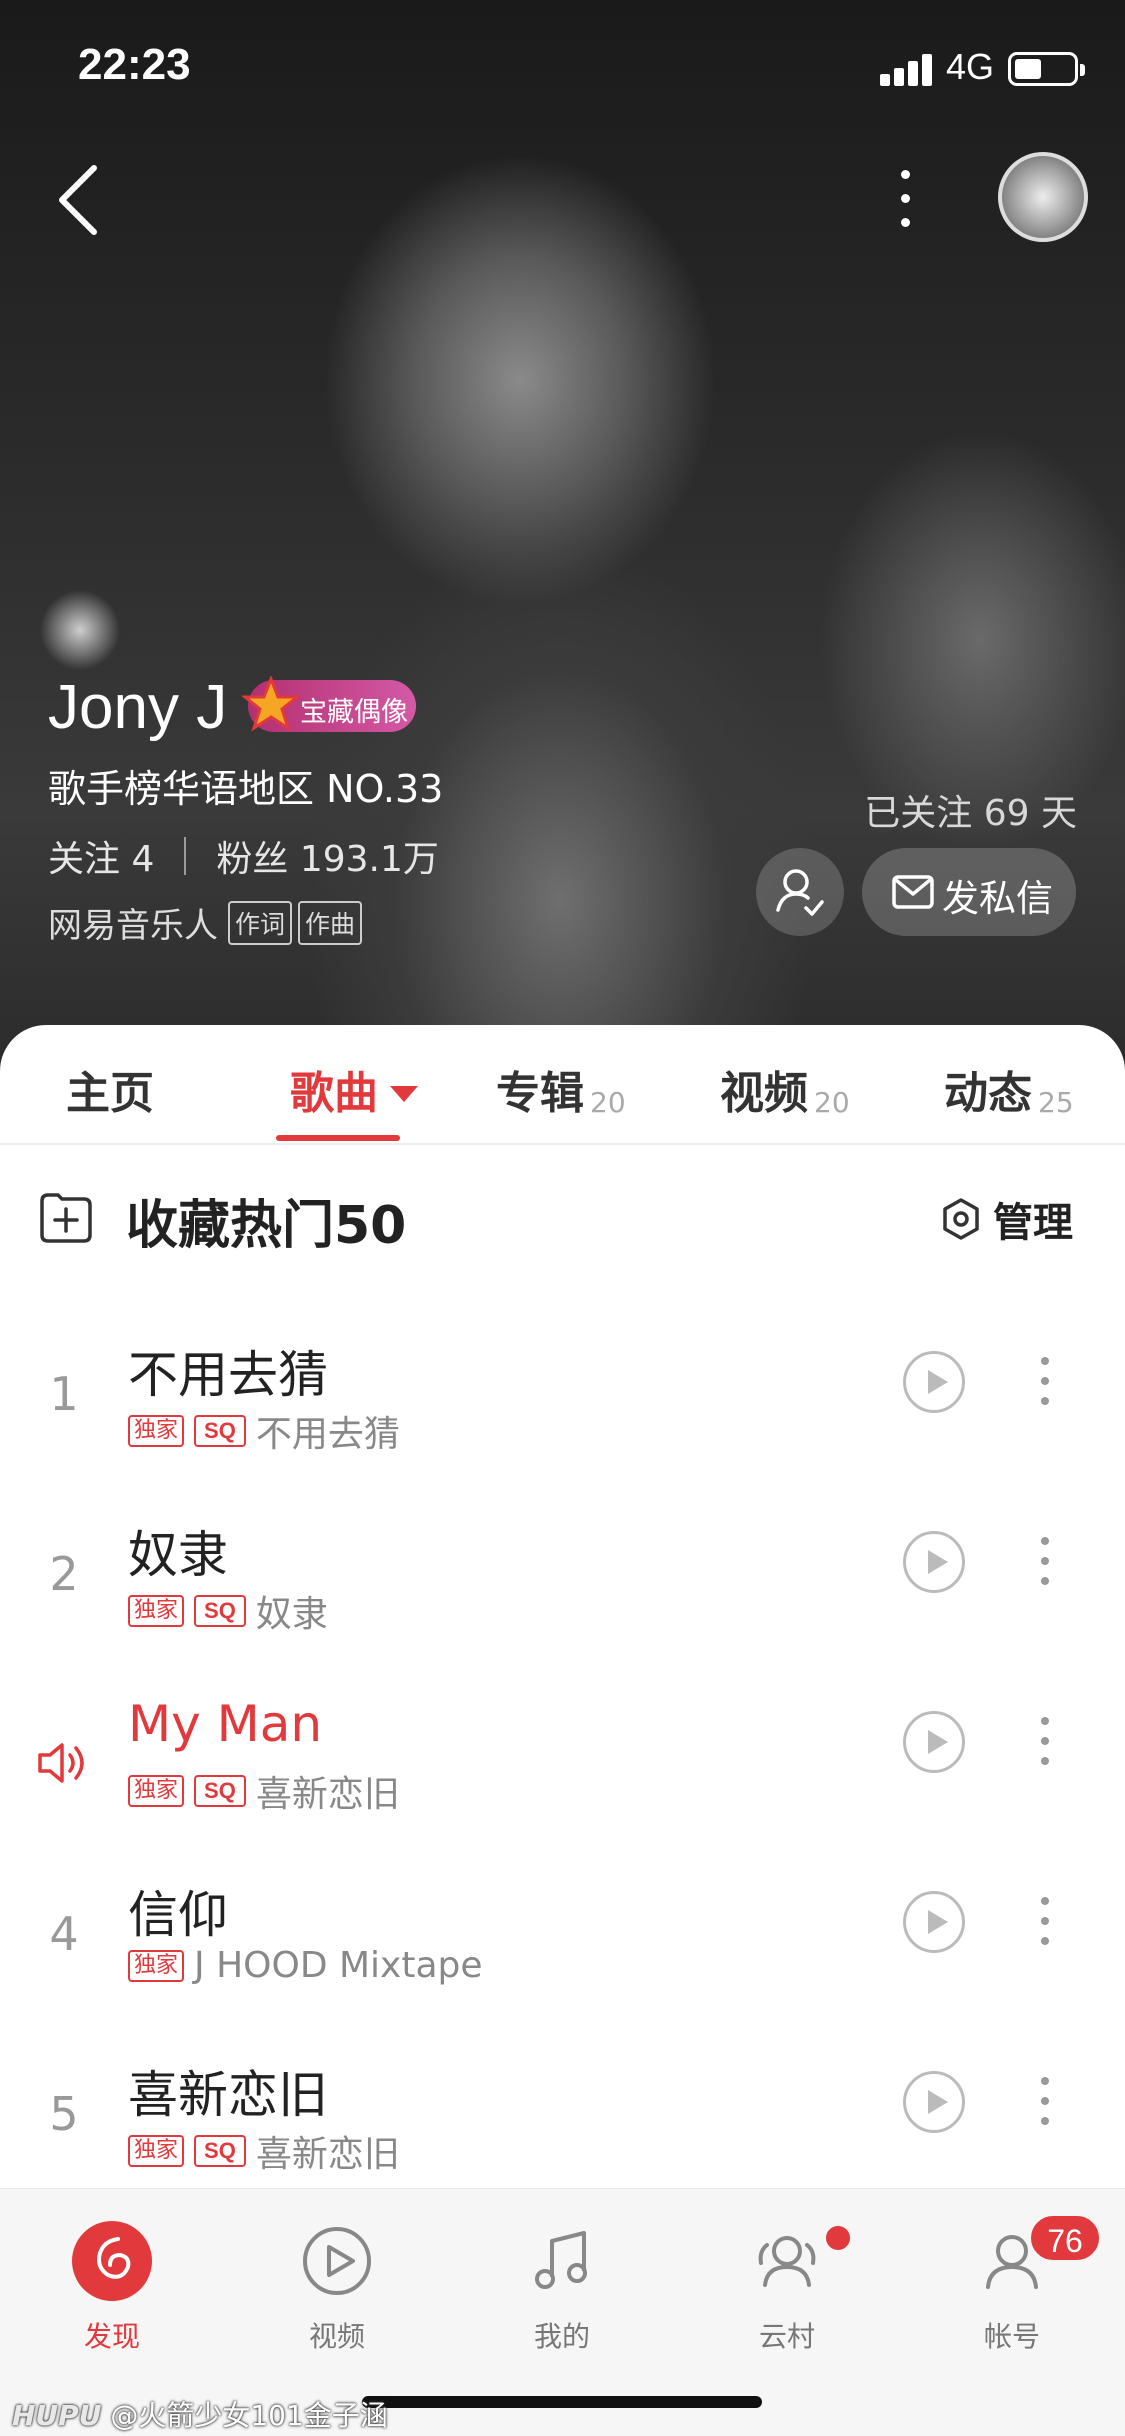  I want to click on song-number: 1, so click(64, 1394).